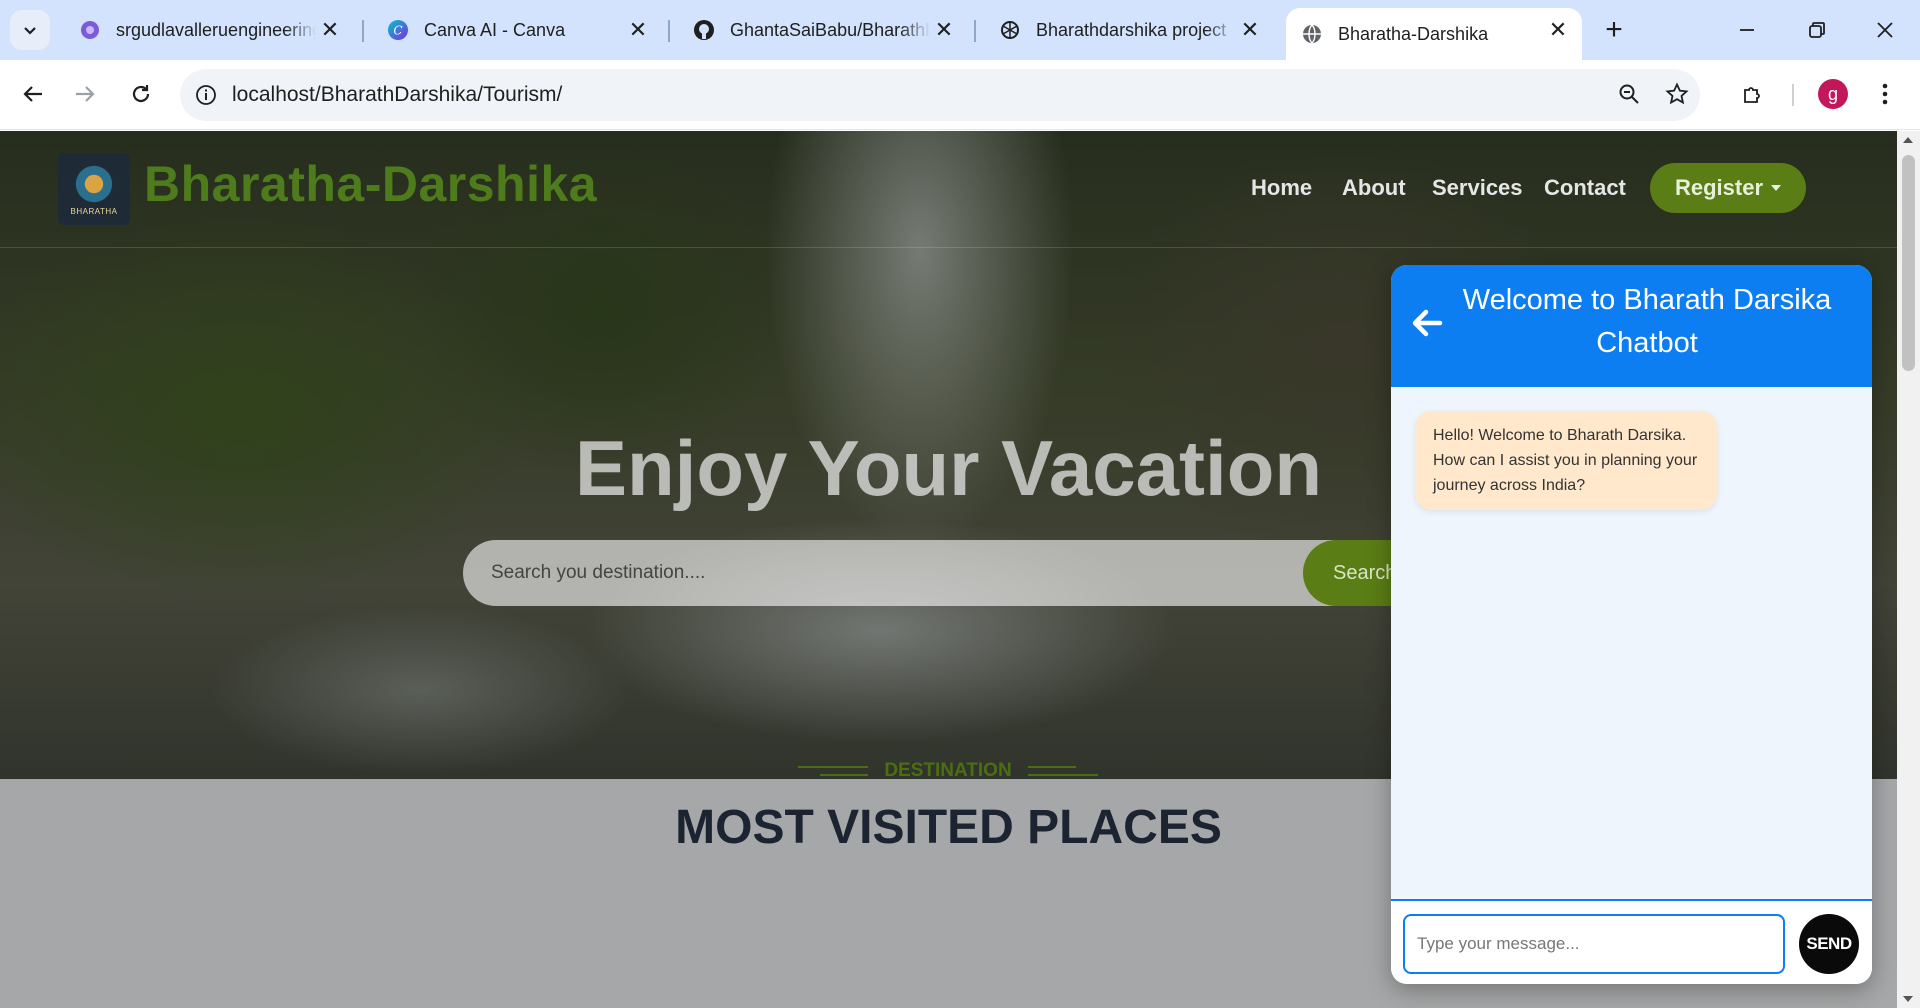 The height and width of the screenshot is (1008, 1920). I want to click on extensions-button, so click(1753, 94).